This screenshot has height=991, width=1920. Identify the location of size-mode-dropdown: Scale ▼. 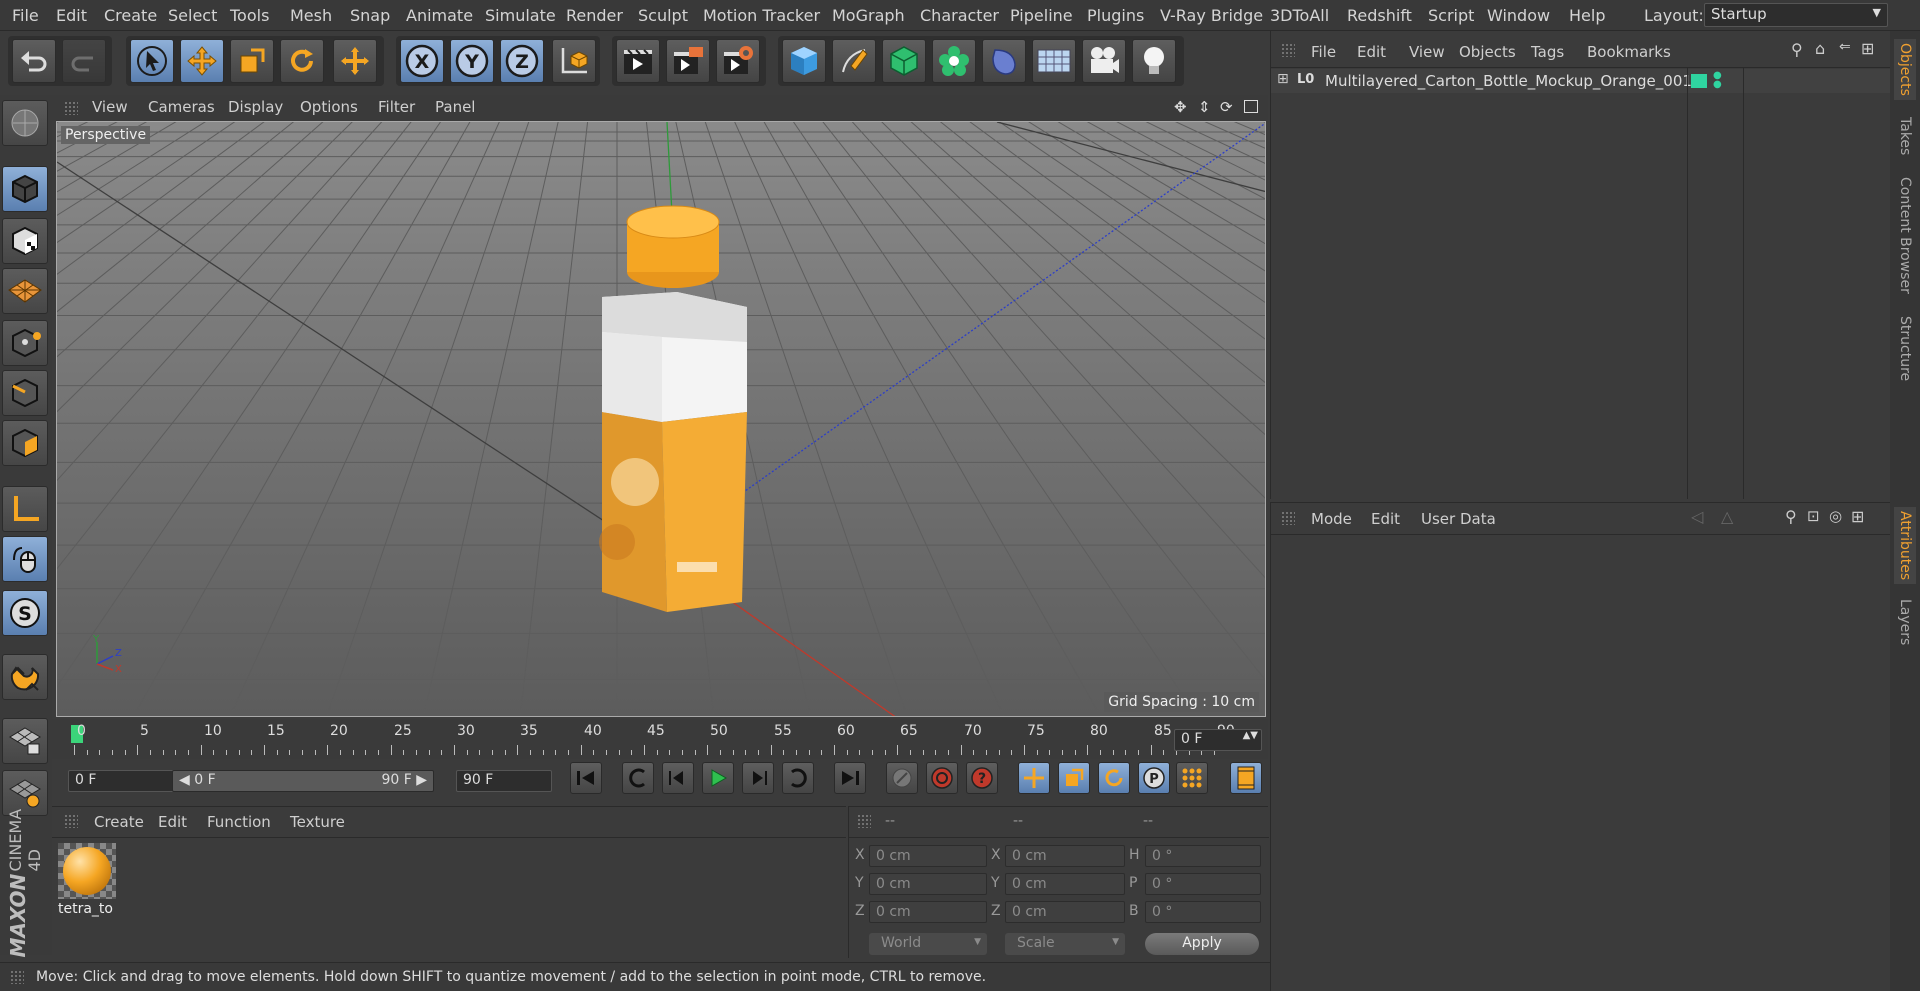
(1065, 944).